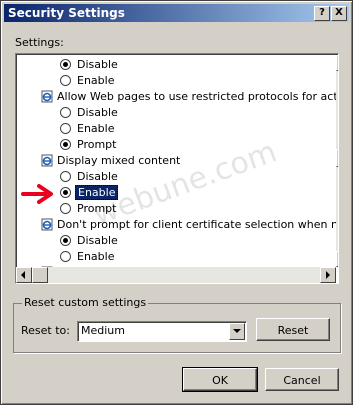 This screenshot has height=405, width=353. What do you see at coordinates (293, 329) in the screenshot?
I see `reset-button: Reset` at bounding box center [293, 329].